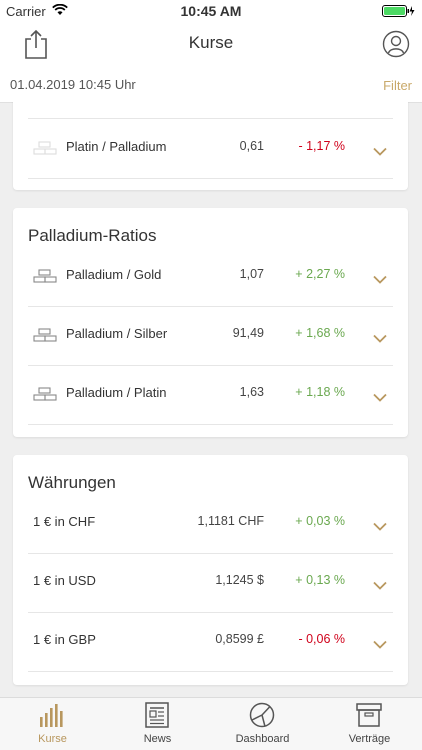 The width and height of the screenshot is (422, 750). I want to click on rate-name: 1 € in GBP, so click(64, 639).